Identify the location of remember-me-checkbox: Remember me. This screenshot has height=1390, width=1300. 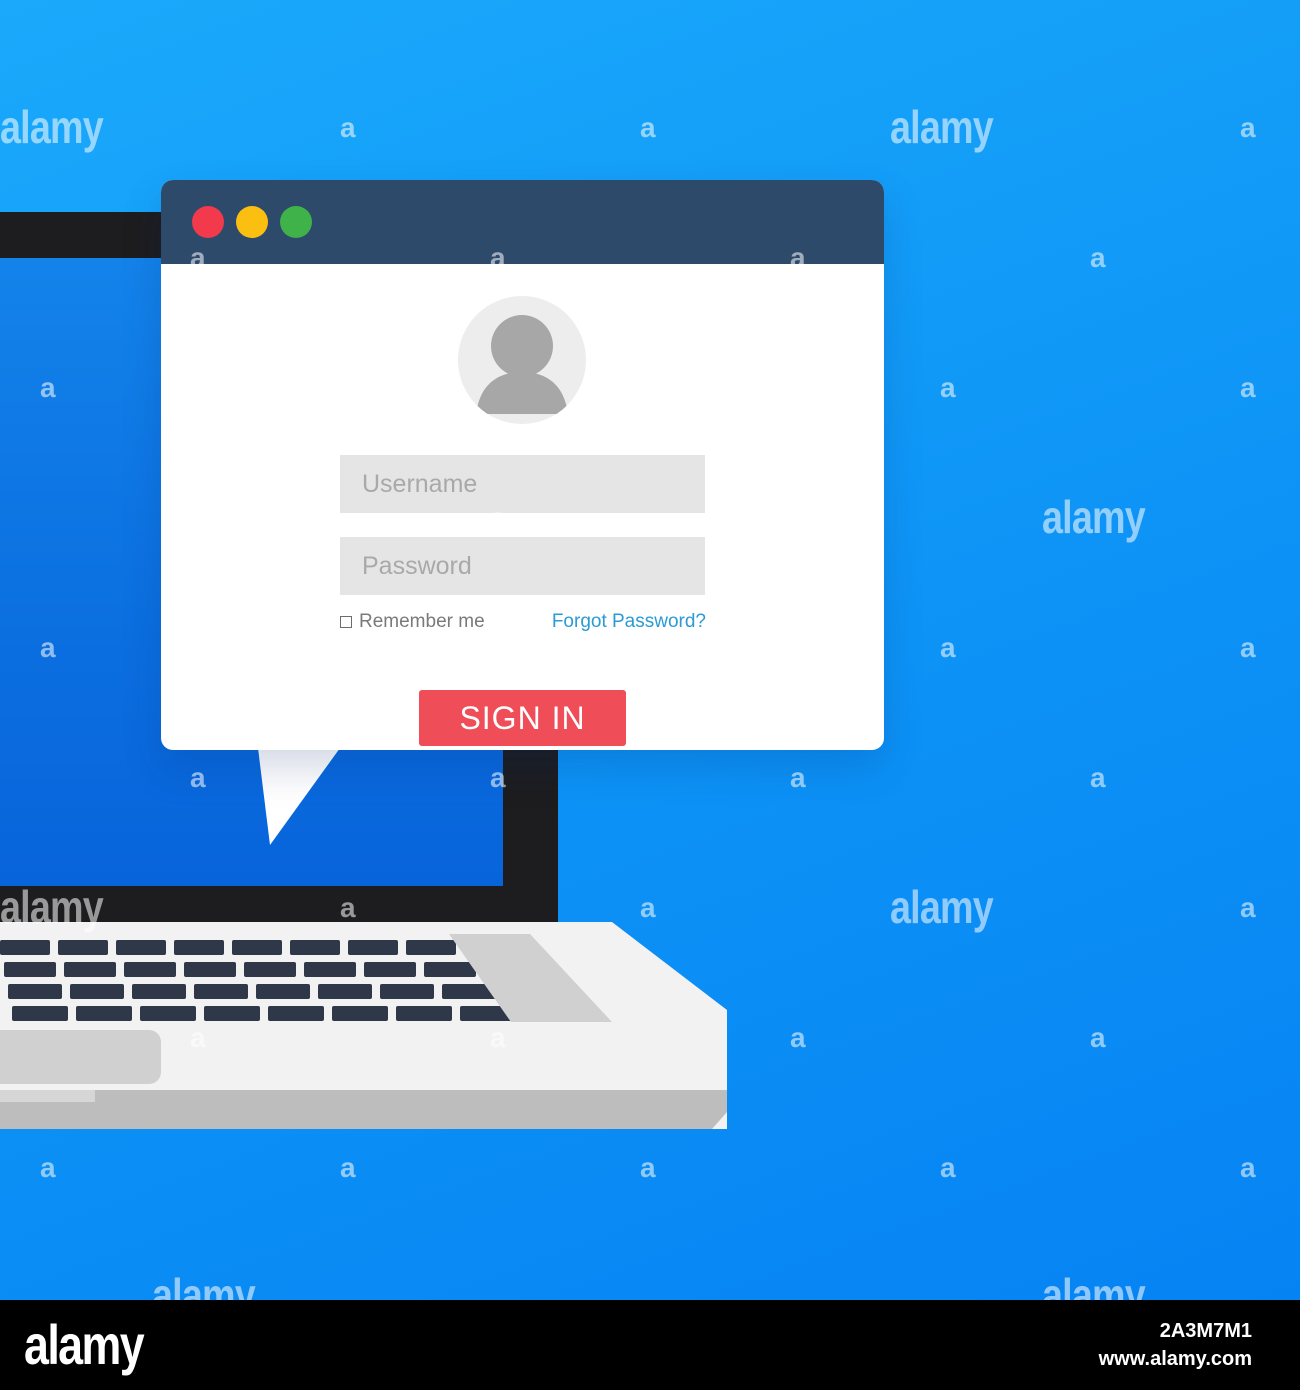
(412, 622).